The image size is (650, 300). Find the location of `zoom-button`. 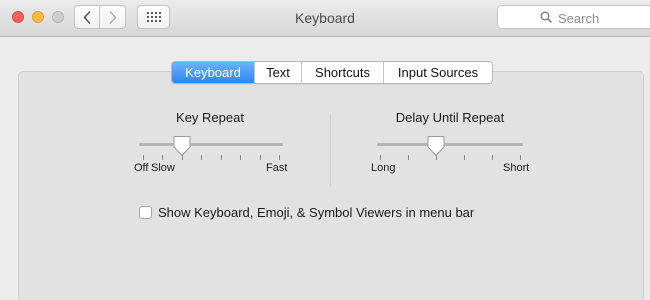

zoom-button is located at coordinates (58, 17).